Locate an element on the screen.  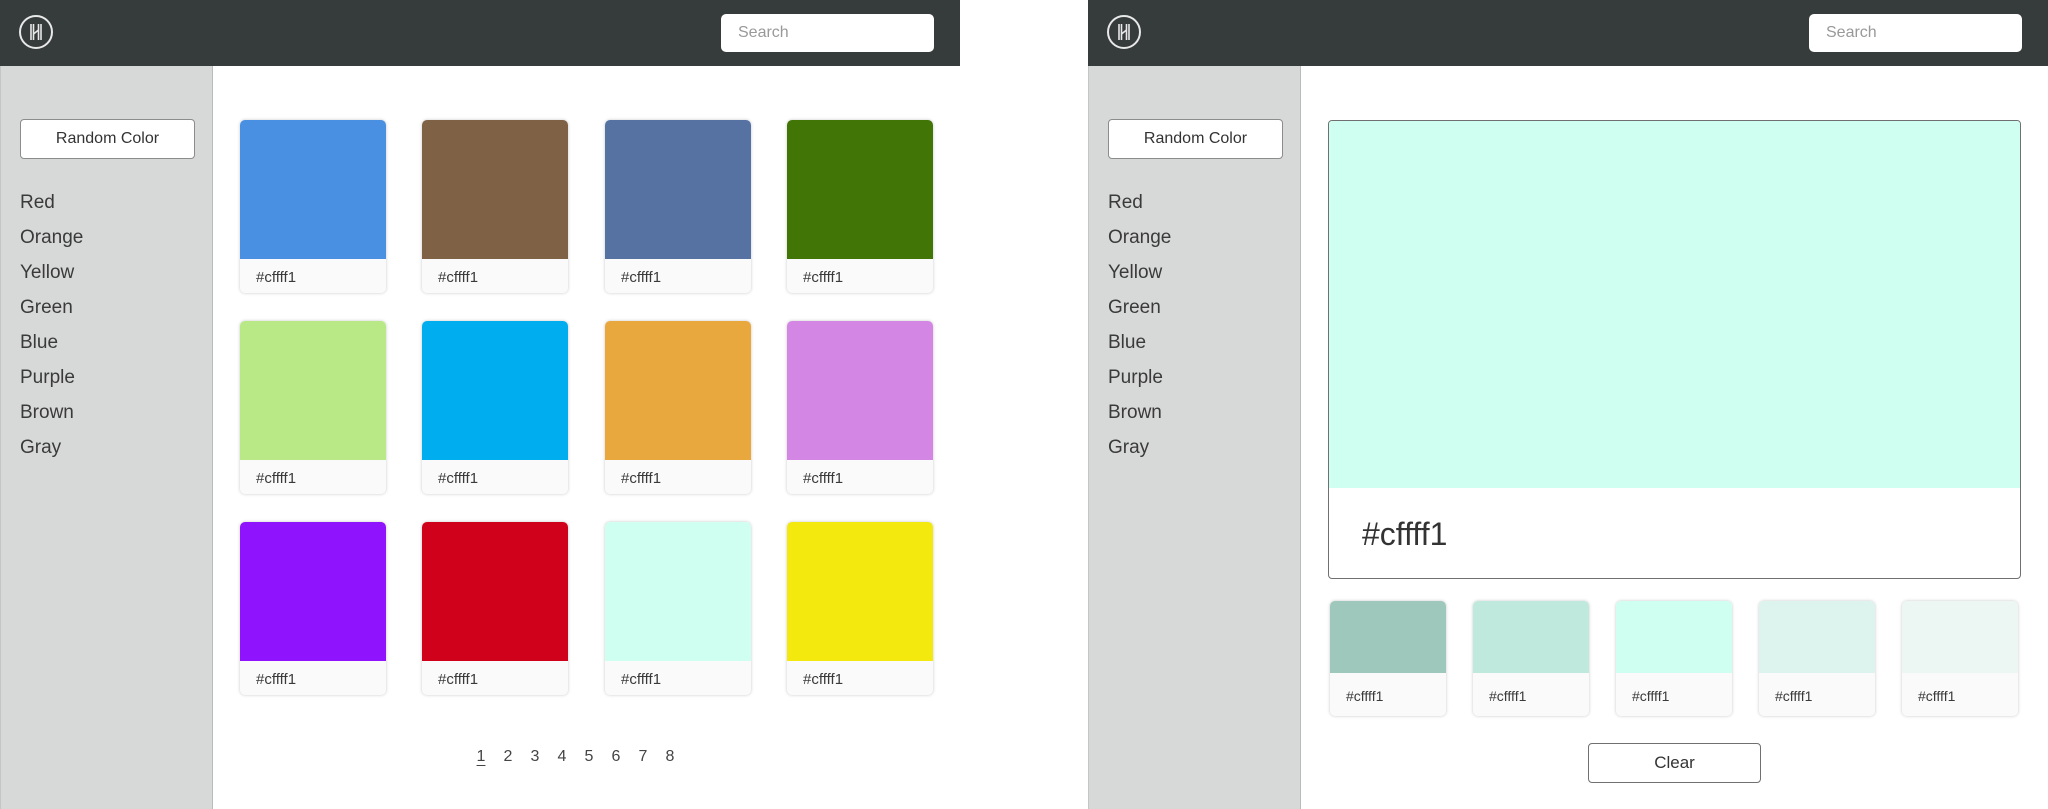
page-link: 6 is located at coordinates (616, 757).